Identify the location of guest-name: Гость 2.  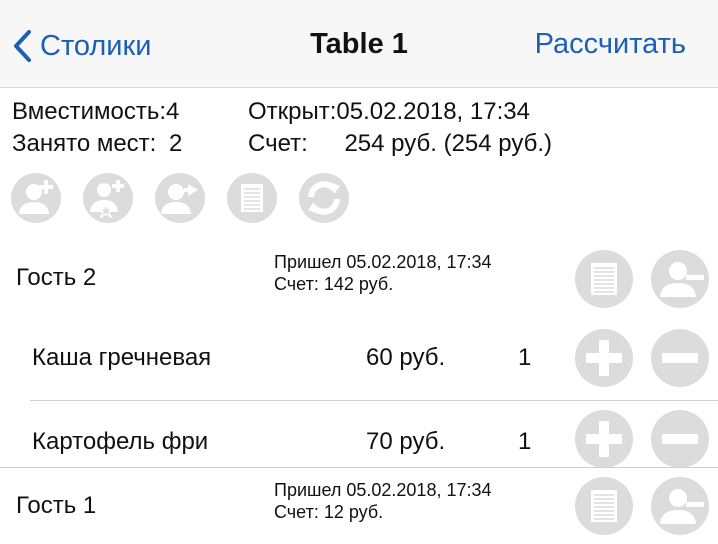
(56, 277).